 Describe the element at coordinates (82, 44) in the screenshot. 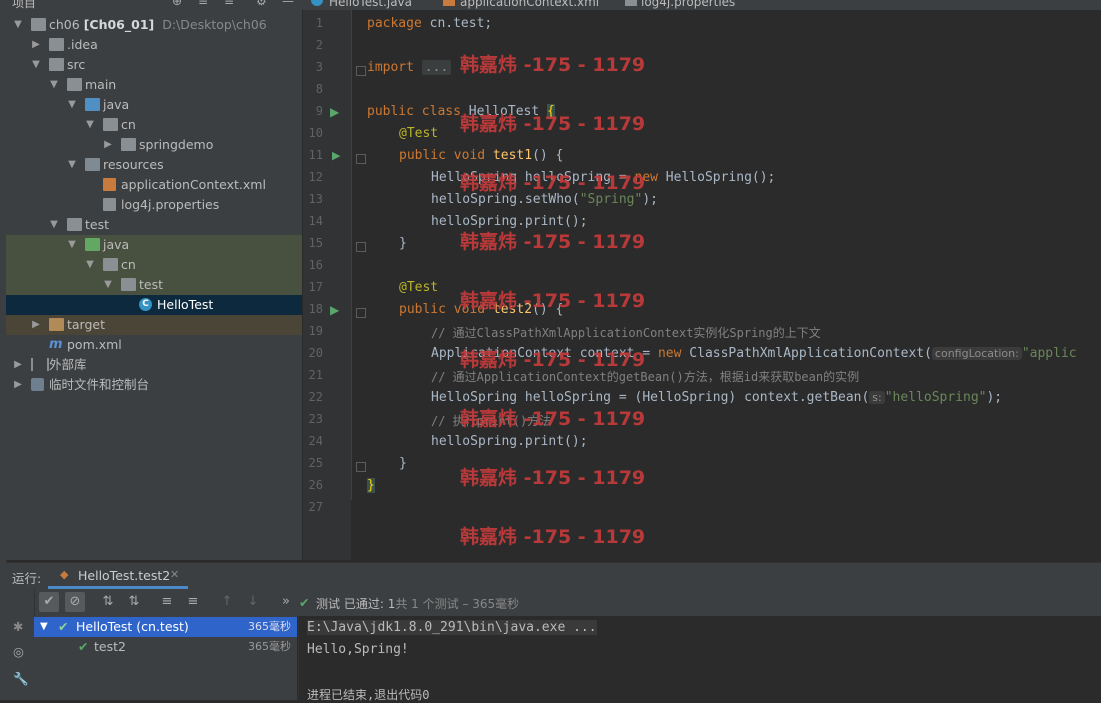

I see `tree-label: .idea` at that location.